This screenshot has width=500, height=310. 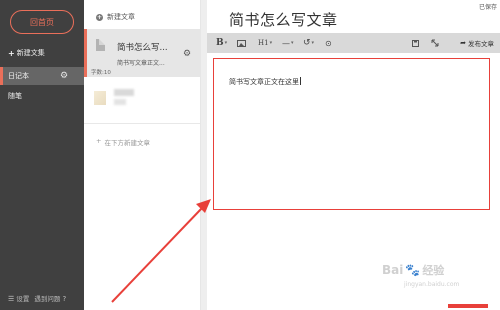 What do you see at coordinates (30, 53) in the screenshot?
I see `new-notebook-label: 新建文集` at bounding box center [30, 53].